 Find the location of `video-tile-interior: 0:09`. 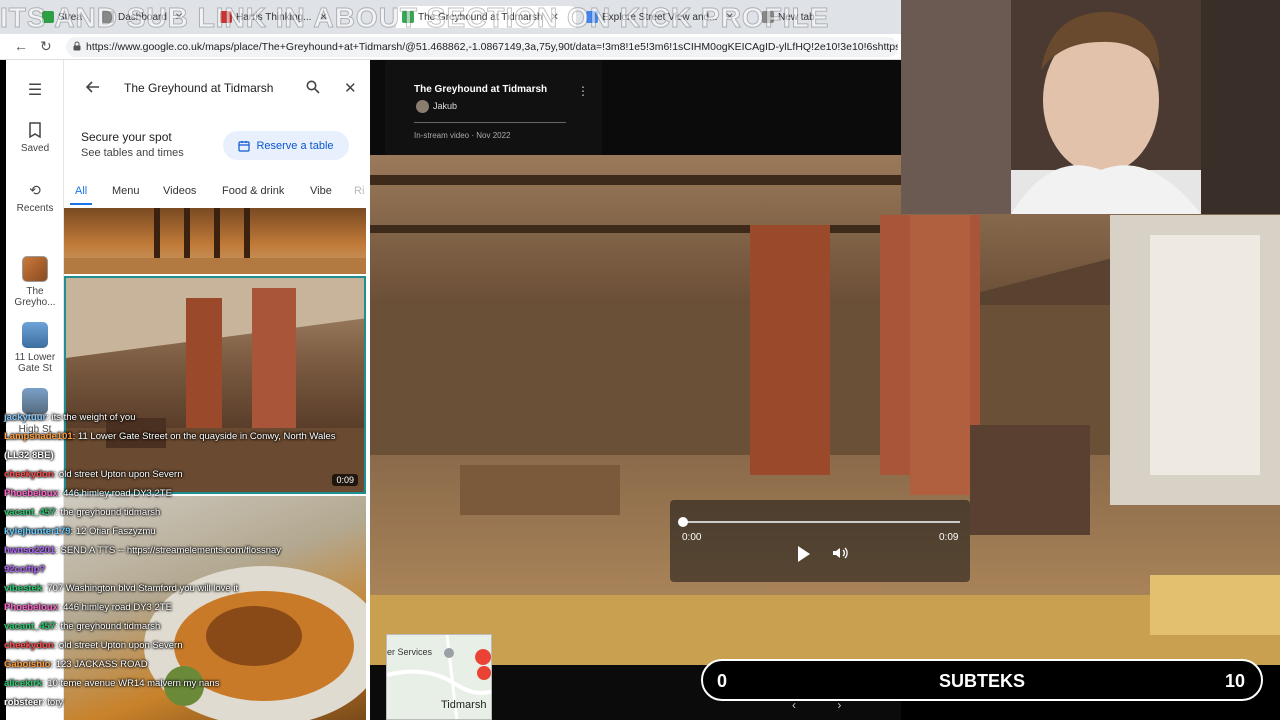

video-tile-interior: 0:09 is located at coordinates (215, 385).